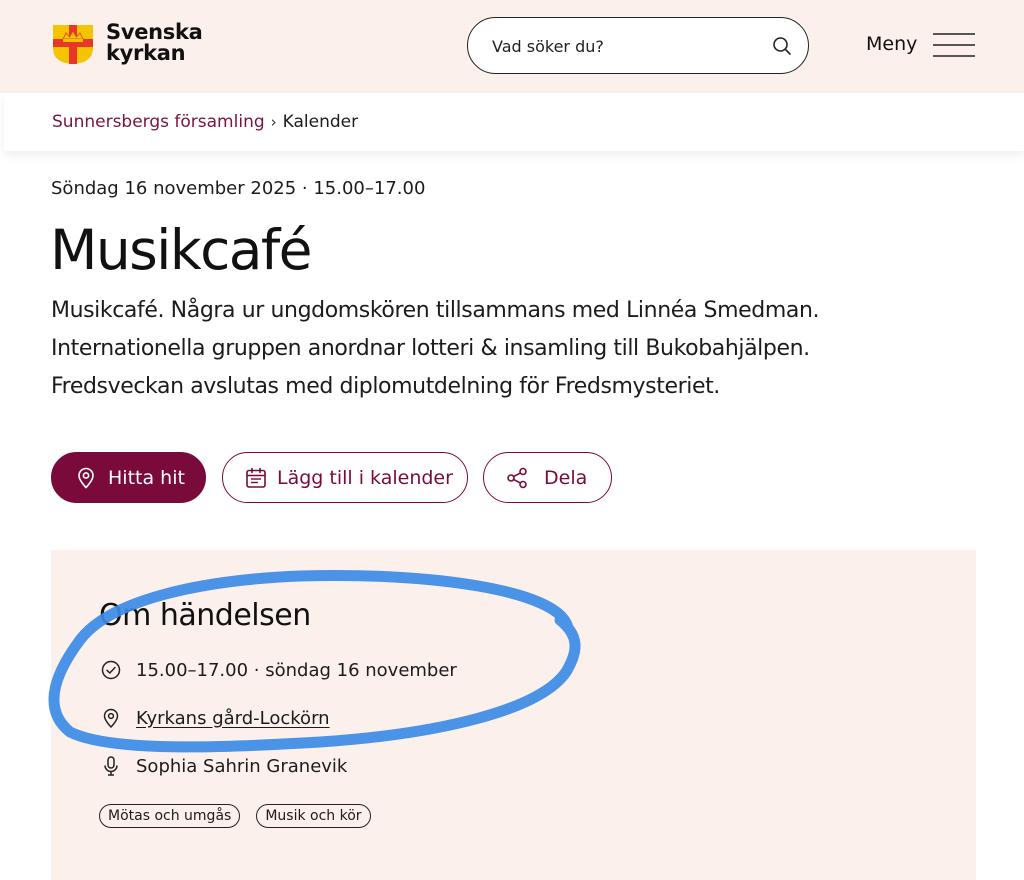  I want to click on hamburger-icon, so click(954, 45).